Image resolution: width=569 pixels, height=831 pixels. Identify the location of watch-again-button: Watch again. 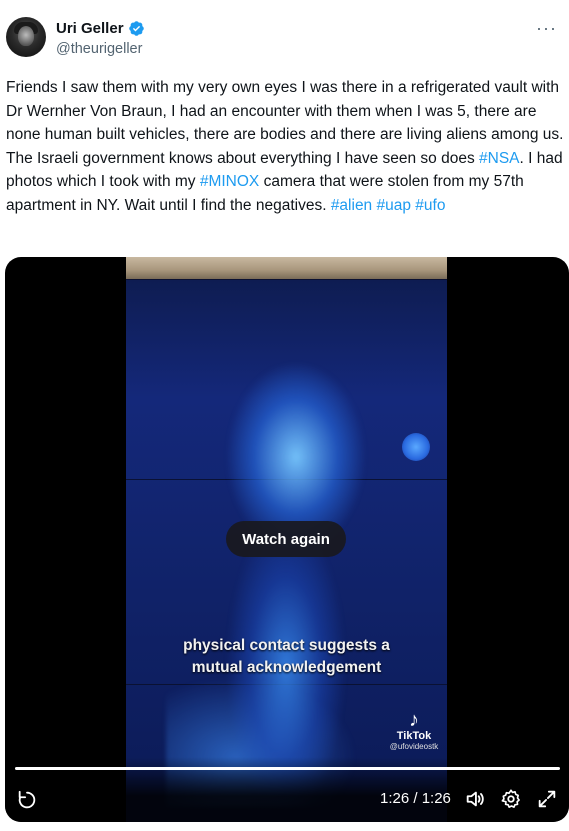
(286, 539).